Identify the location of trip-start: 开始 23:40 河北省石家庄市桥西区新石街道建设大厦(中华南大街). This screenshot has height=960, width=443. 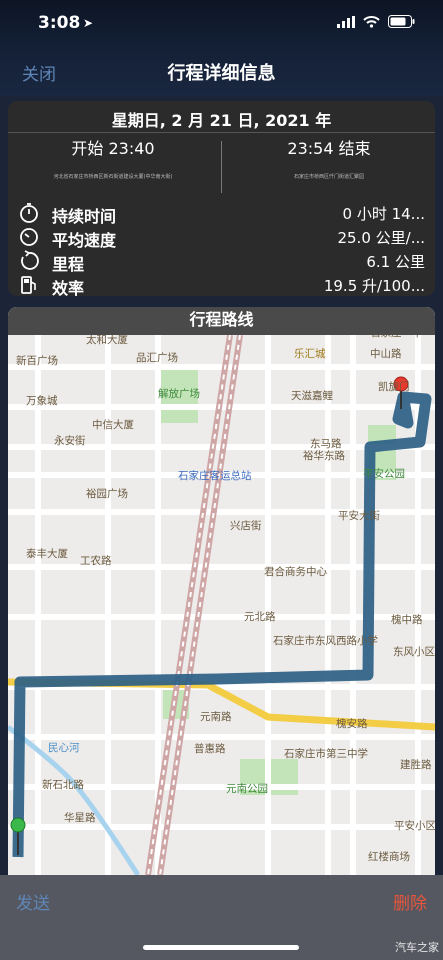
(113, 157).